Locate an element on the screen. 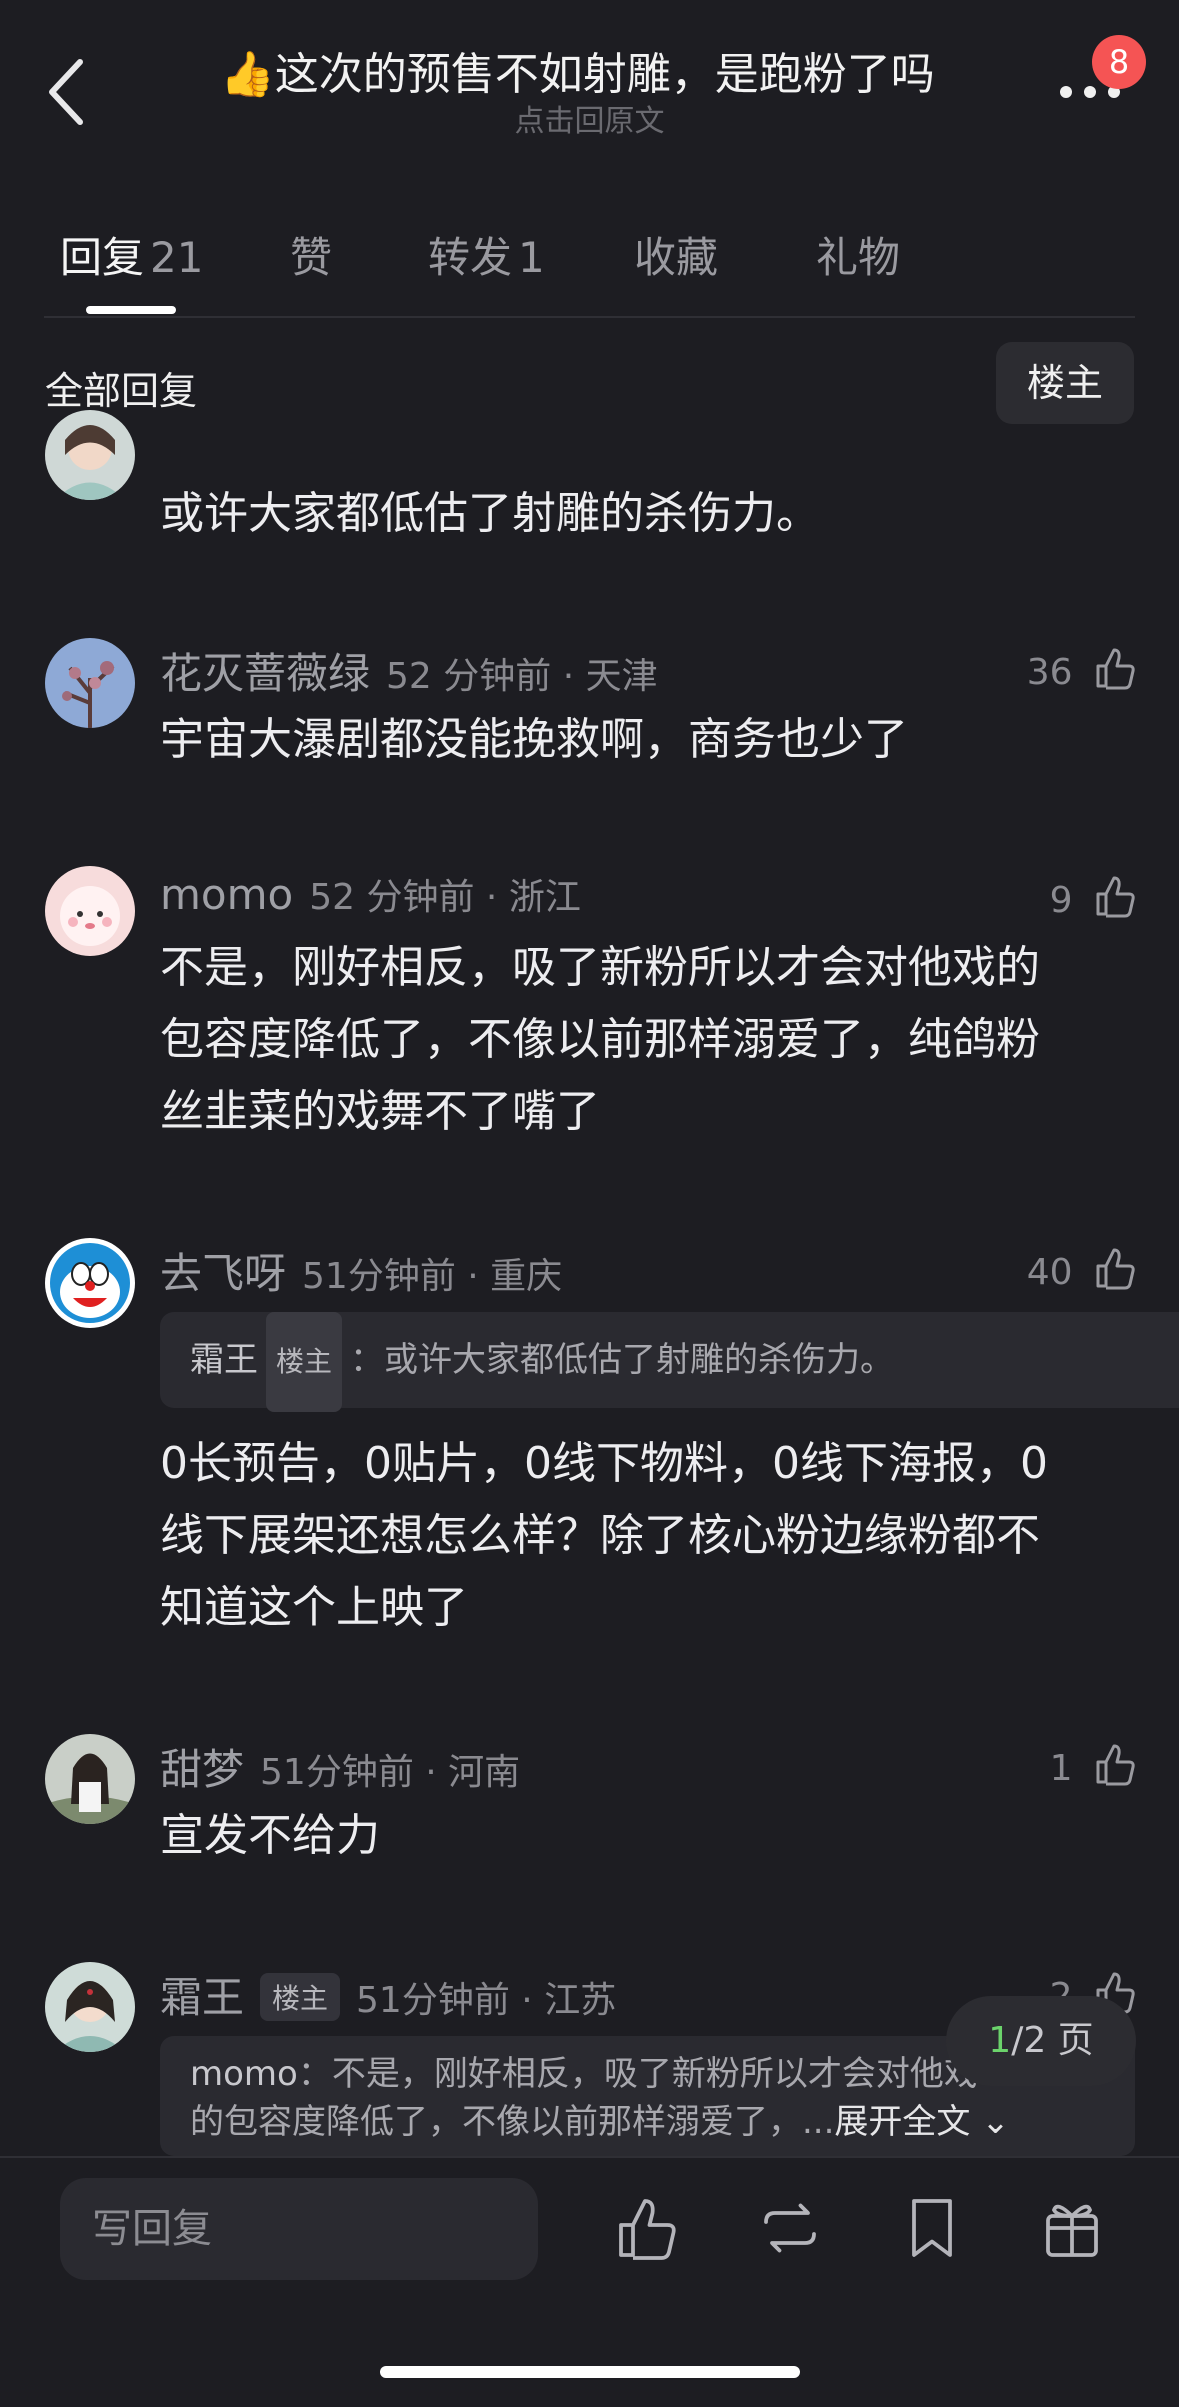 This screenshot has width=1179, height=2407. post-title: 👍这次的预售不如射雕，是跑粉了吗 is located at coordinates (590, 70).